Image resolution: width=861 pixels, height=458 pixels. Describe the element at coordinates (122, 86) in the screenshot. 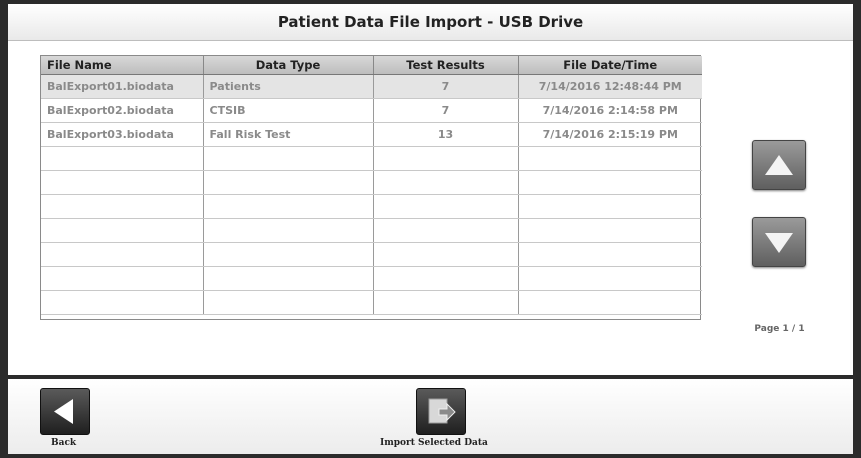

I see `cell-file-name: BalExport01.biodata` at that location.